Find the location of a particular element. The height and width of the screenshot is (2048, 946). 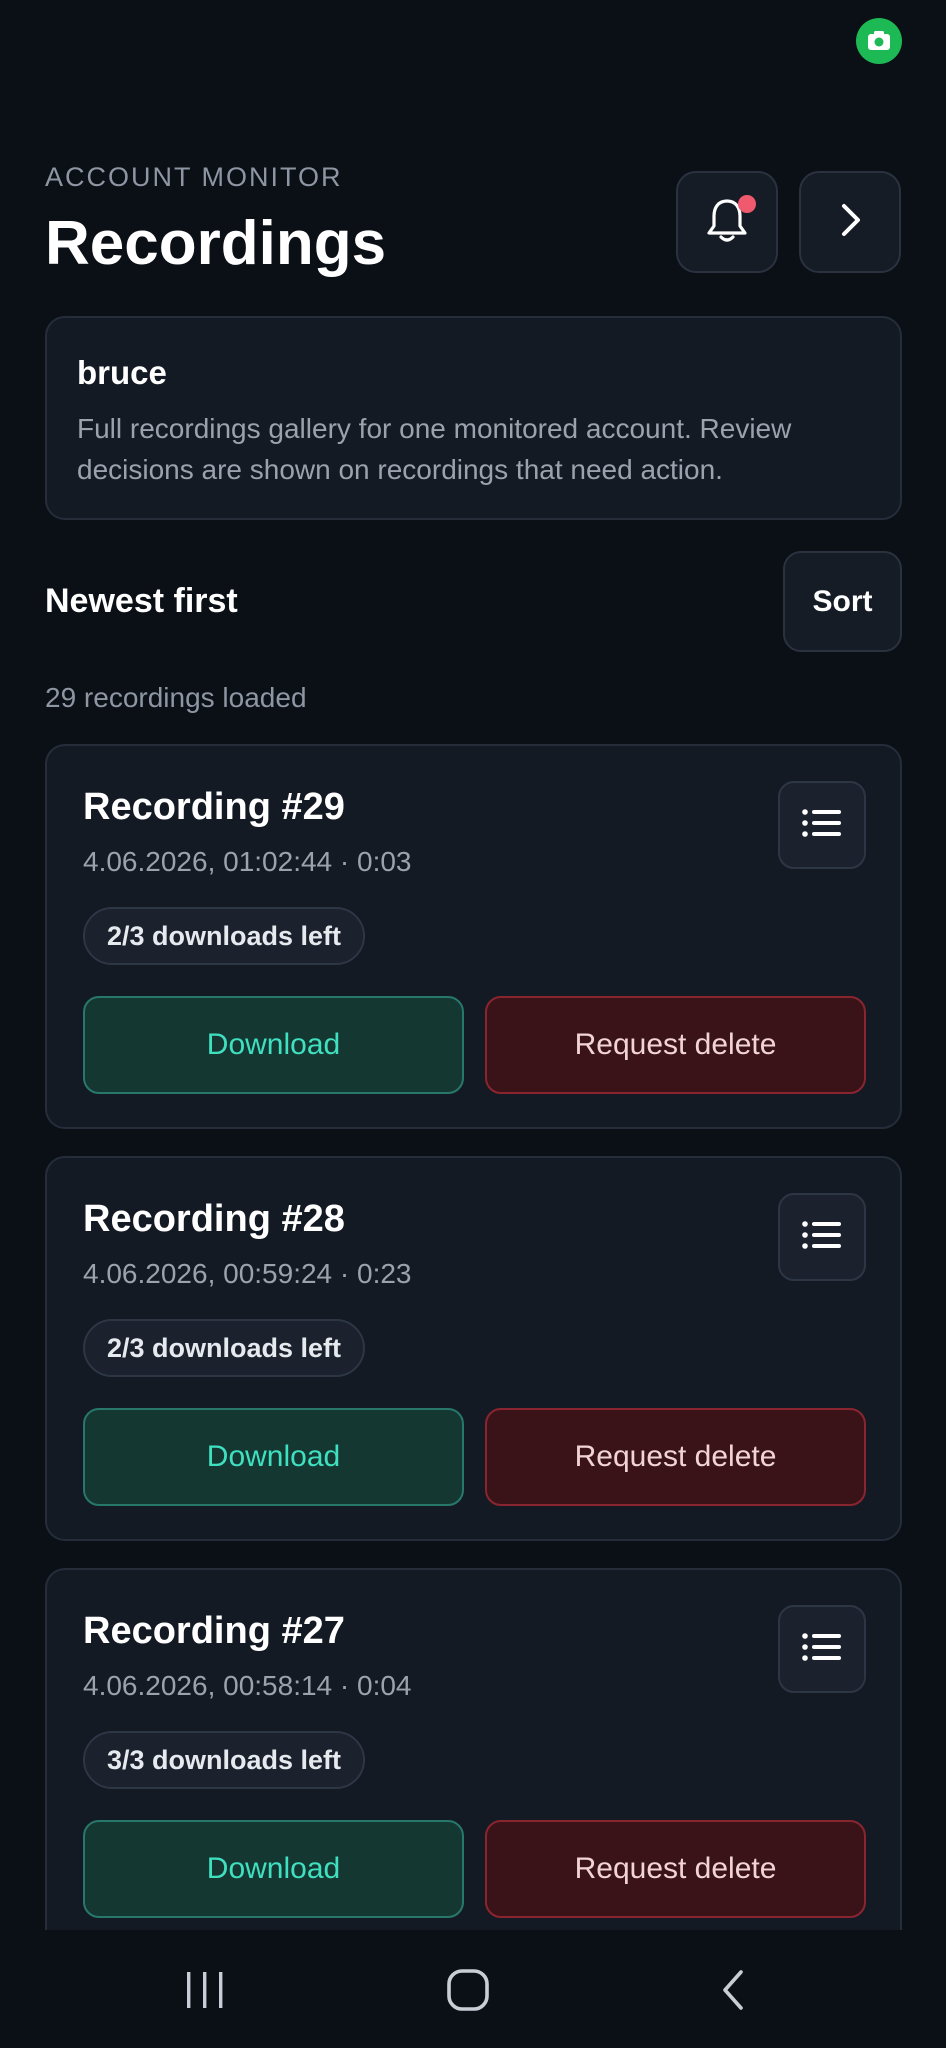

notification-dot is located at coordinates (747, 204).